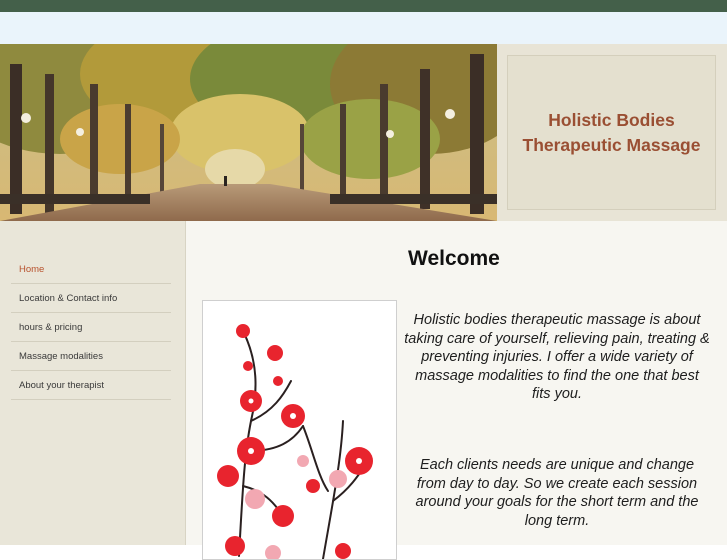 The height and width of the screenshot is (560, 727). What do you see at coordinates (454, 258) in the screenshot?
I see `page-title: Welcome` at bounding box center [454, 258].